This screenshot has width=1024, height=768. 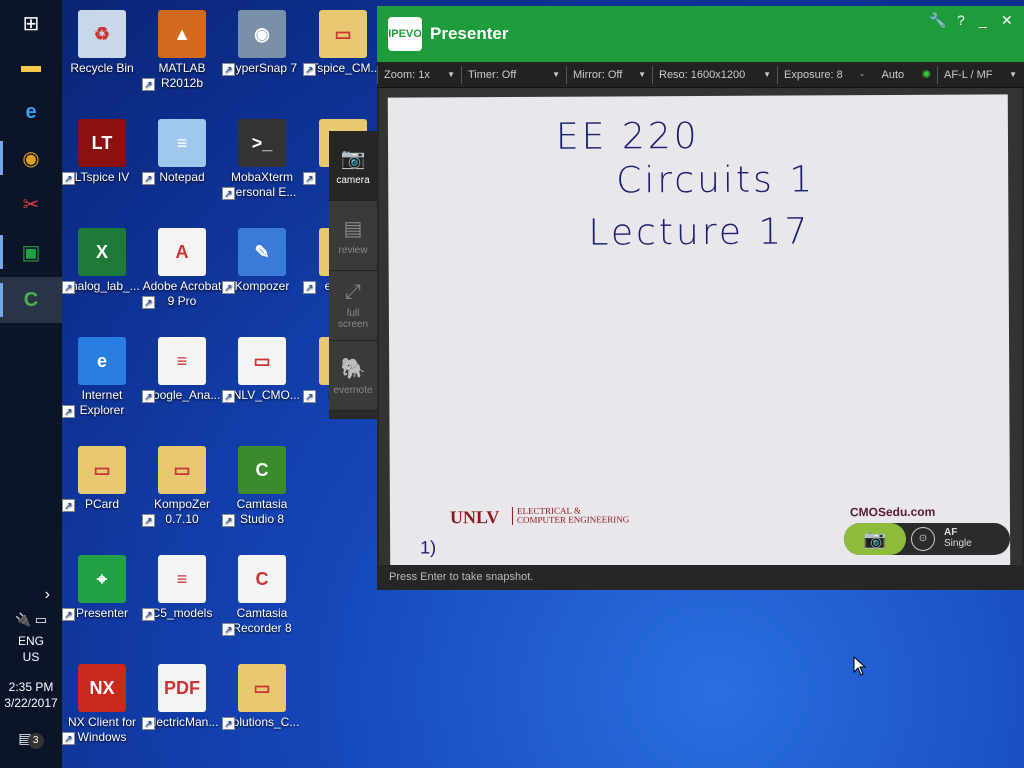 What do you see at coordinates (31, 595) in the screenshot?
I see `show-hidden-icons-chevron-icon: ›` at bounding box center [31, 595].